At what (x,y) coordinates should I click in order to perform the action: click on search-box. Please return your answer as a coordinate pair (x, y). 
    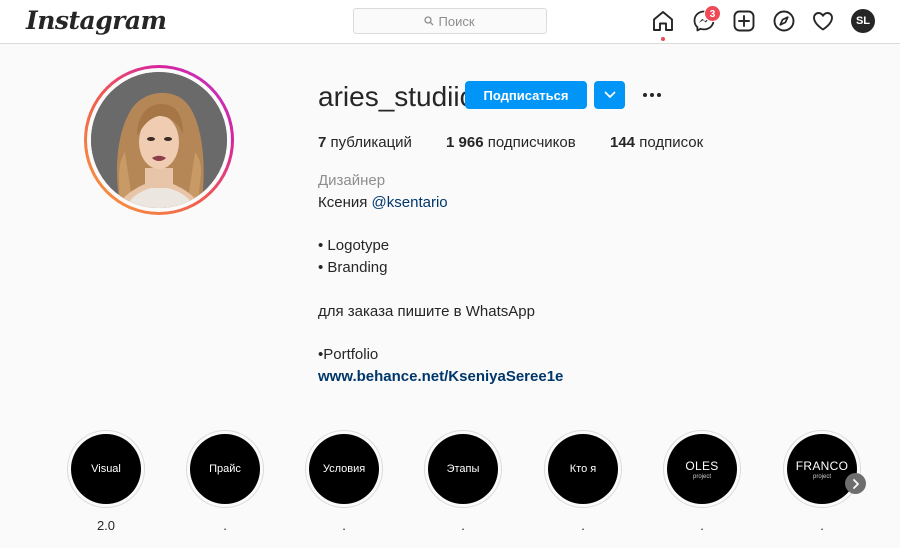
    Looking at the image, I should click on (450, 21).